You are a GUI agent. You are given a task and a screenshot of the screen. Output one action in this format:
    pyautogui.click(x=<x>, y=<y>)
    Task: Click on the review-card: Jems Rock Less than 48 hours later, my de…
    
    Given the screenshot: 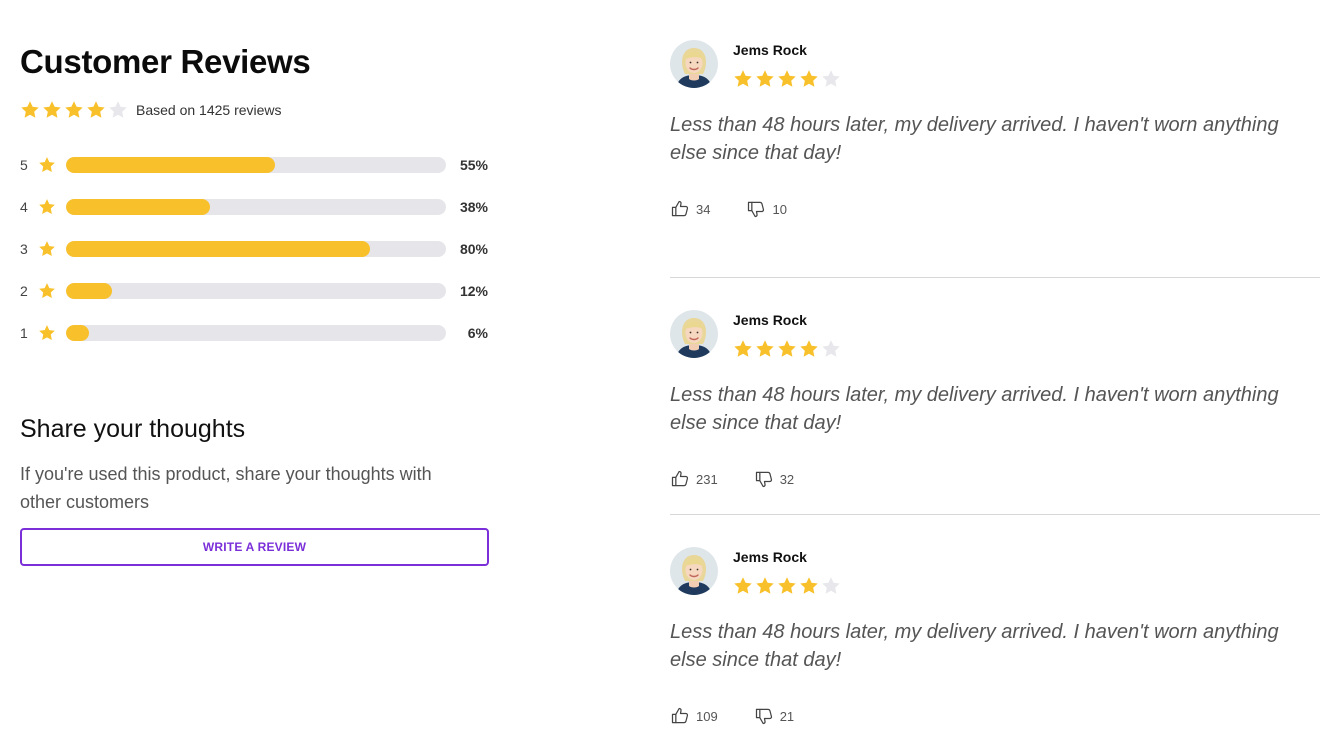 What is the action you would take?
    pyautogui.click(x=995, y=625)
    